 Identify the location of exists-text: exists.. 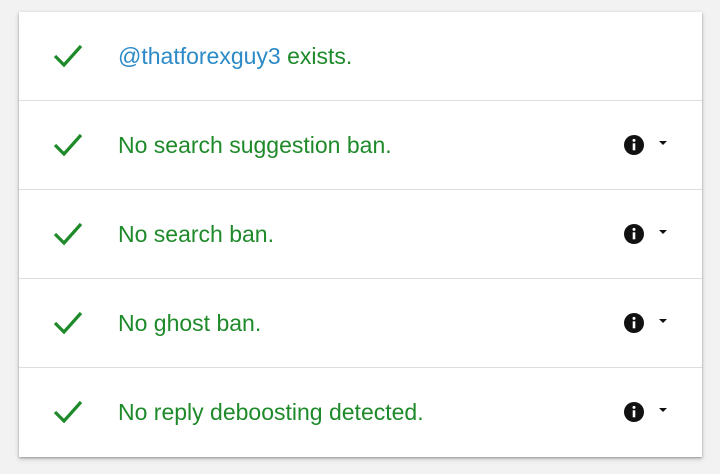
(316, 56).